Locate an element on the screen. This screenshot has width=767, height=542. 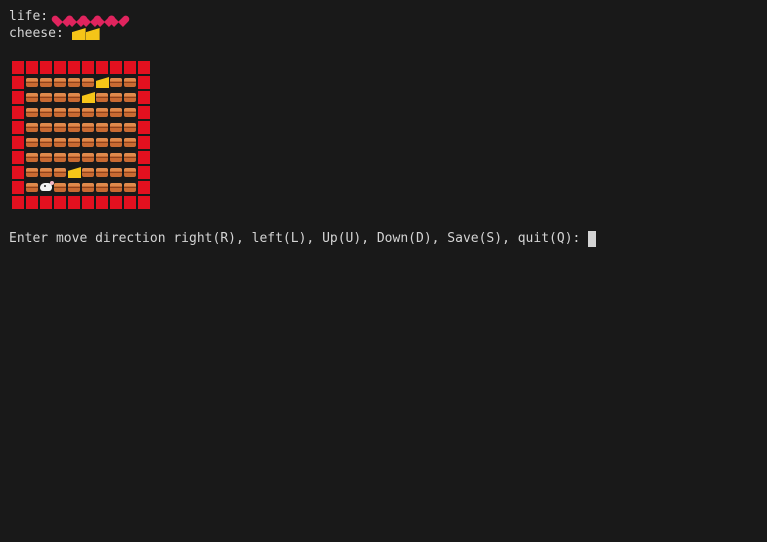
game-board is located at coordinates (81, 135).